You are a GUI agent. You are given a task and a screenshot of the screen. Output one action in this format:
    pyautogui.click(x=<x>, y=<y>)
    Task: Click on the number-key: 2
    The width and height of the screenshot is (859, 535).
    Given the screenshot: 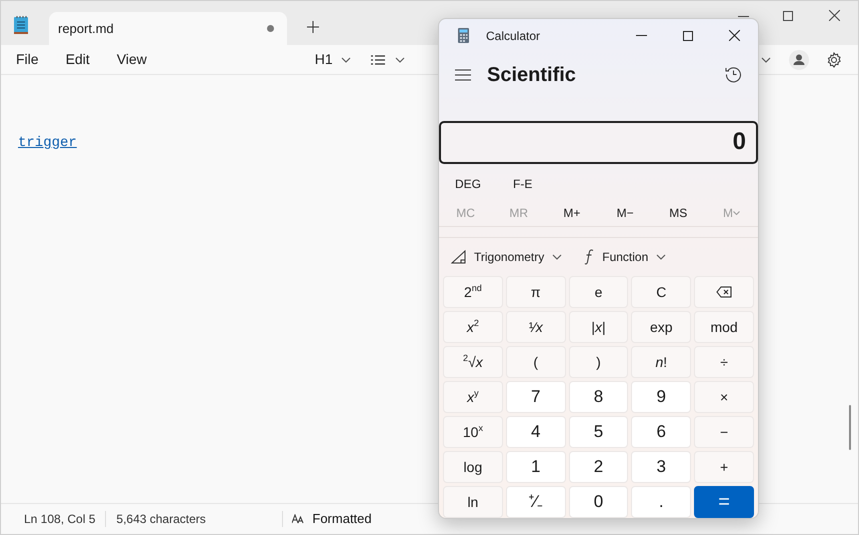 What is the action you would take?
    pyautogui.click(x=598, y=467)
    